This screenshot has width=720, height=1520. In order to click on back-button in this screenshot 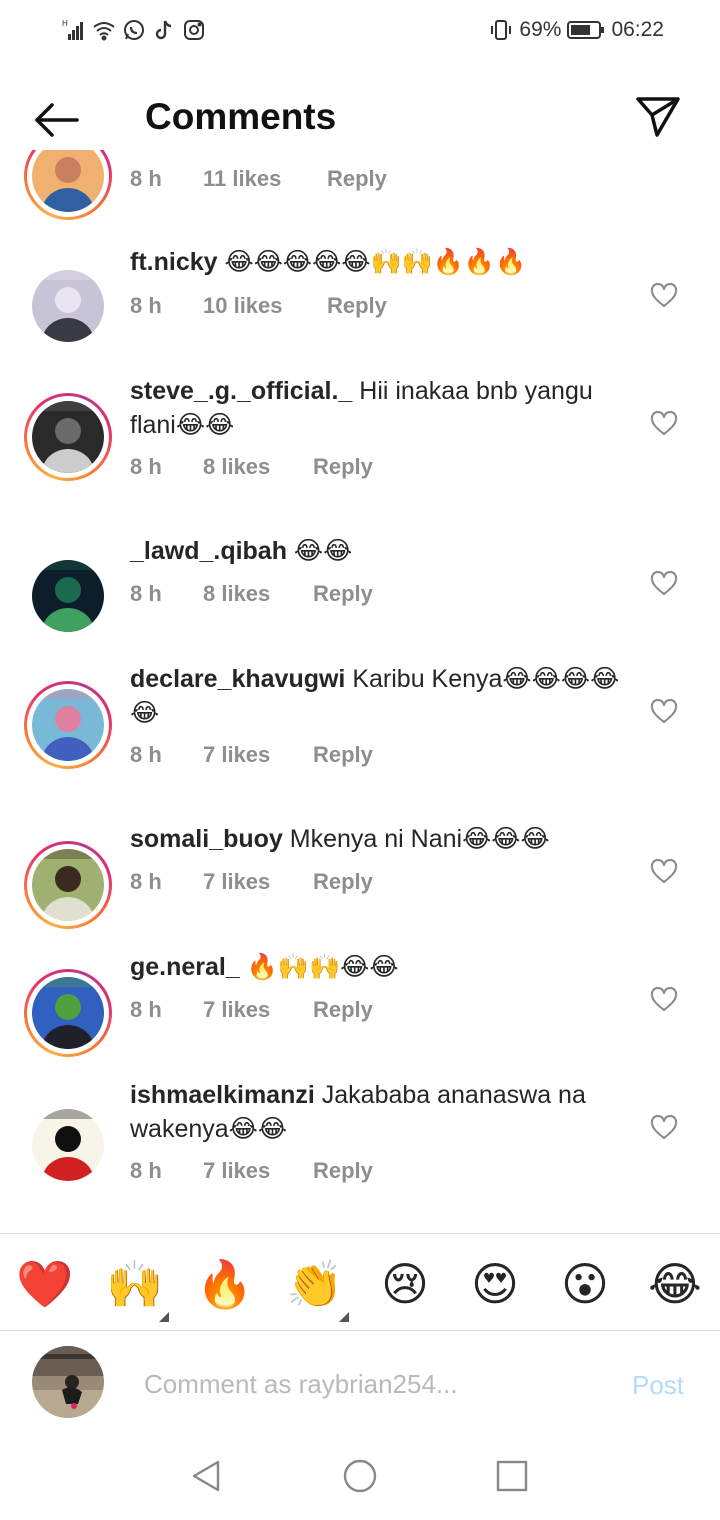, I will do `click(56, 120)`.